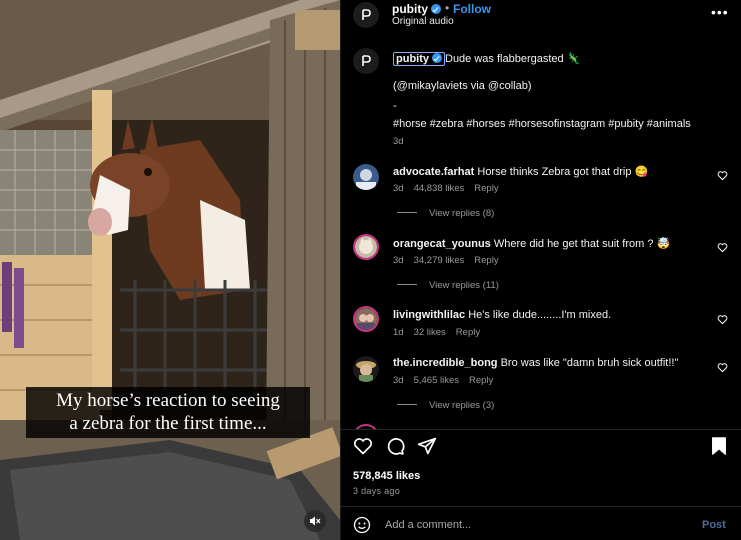 This screenshot has width=741, height=540. I want to click on comment-username: the.incredible_bong, so click(445, 363).